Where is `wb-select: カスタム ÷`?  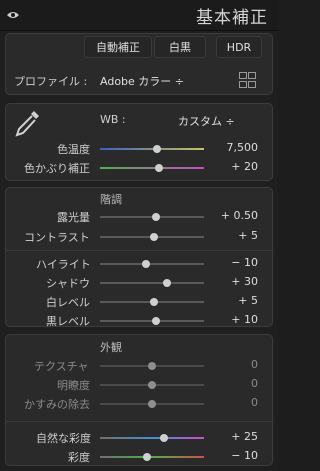 wb-select: カスタム ÷ is located at coordinates (206, 121).